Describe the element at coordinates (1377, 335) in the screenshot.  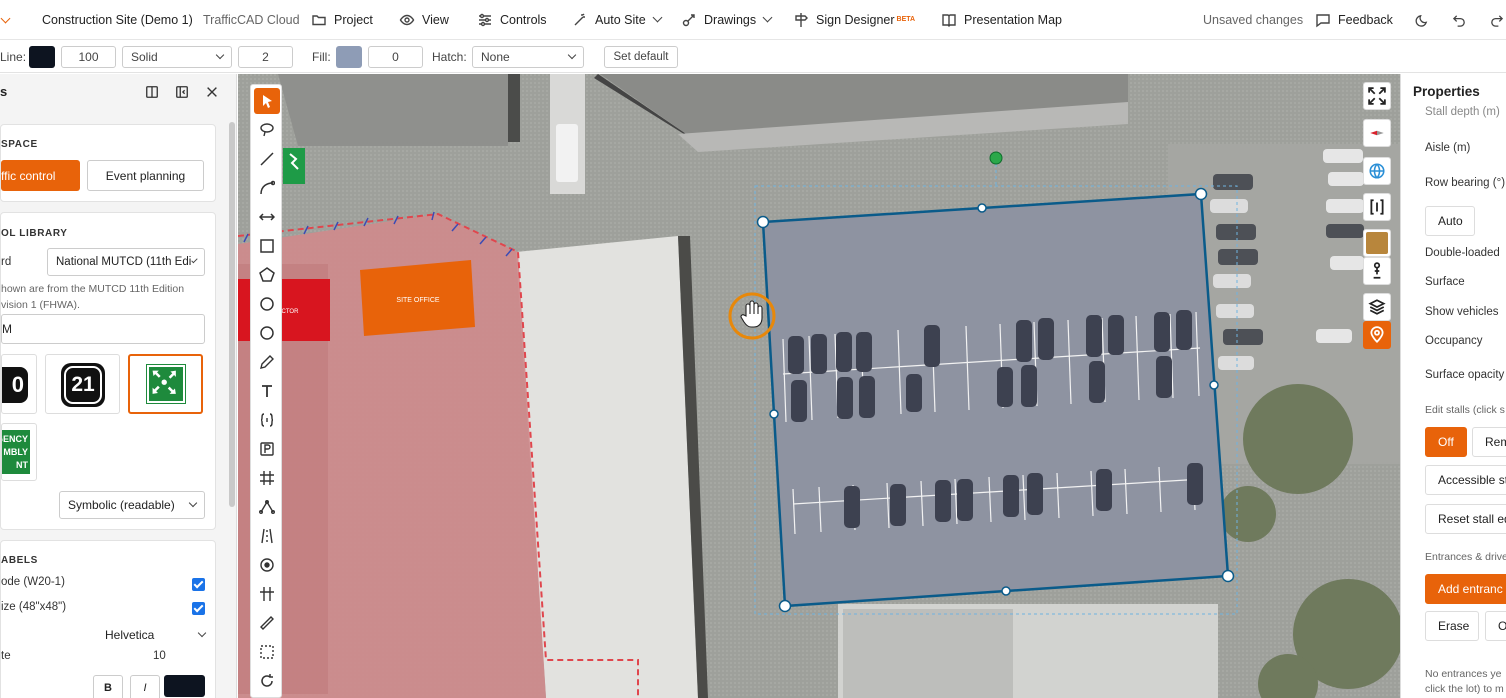
I see `location-button` at that location.